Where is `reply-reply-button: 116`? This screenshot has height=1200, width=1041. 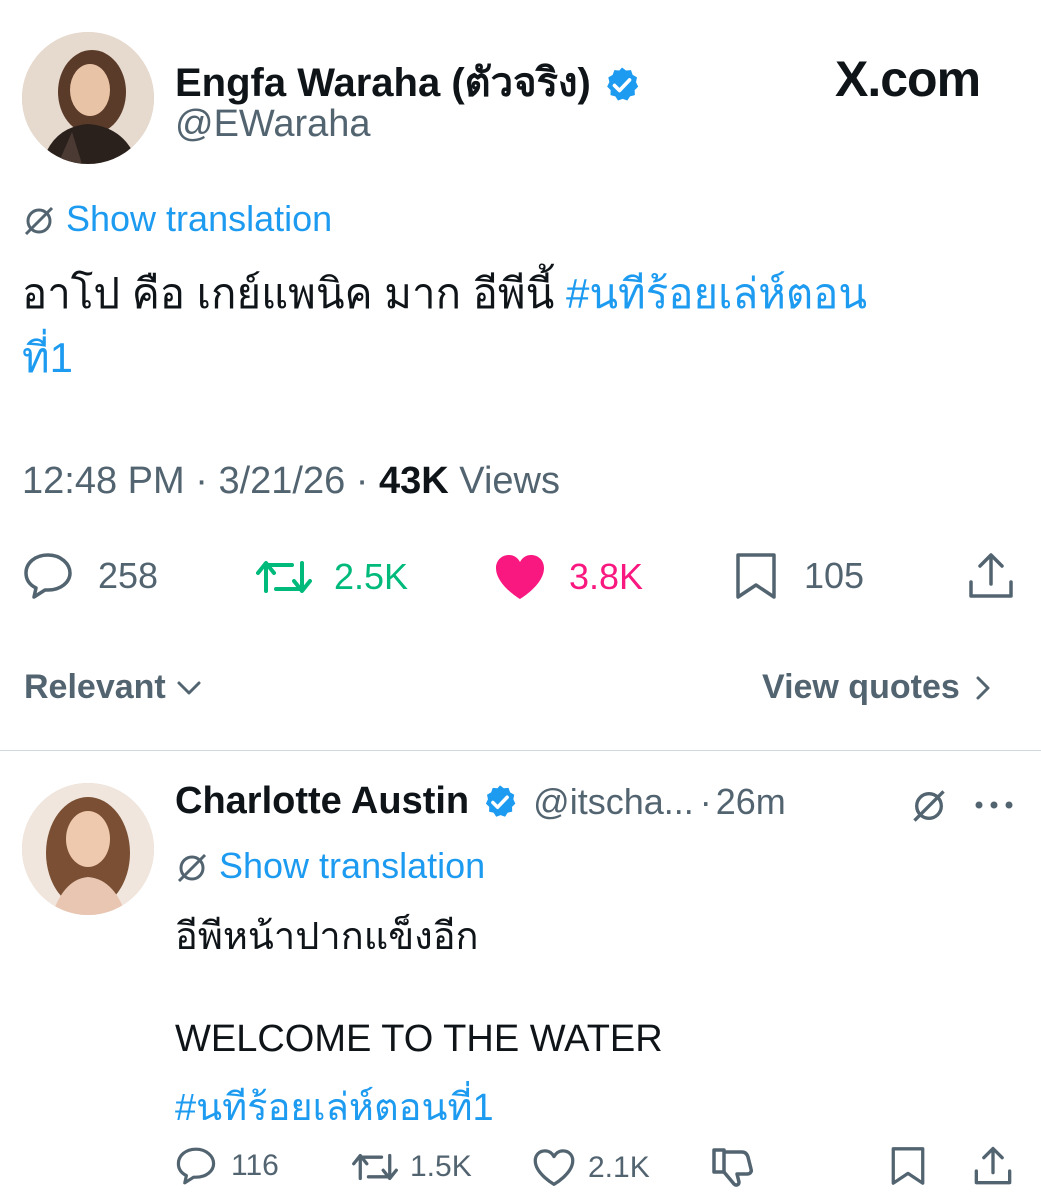
reply-reply-button: 116 is located at coordinates (227, 1166).